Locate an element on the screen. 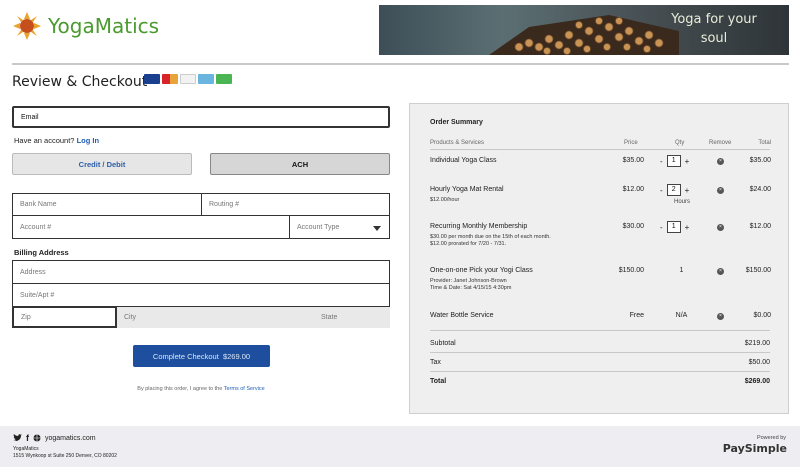 The width and height of the screenshot is (800, 467). col-header-price: Price is located at coordinates (631, 143).